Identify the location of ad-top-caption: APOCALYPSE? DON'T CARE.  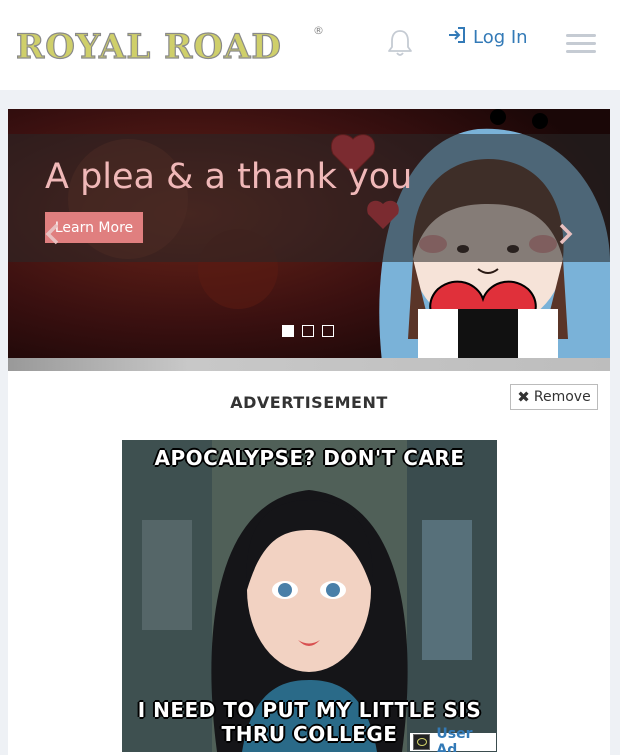
(309, 458).